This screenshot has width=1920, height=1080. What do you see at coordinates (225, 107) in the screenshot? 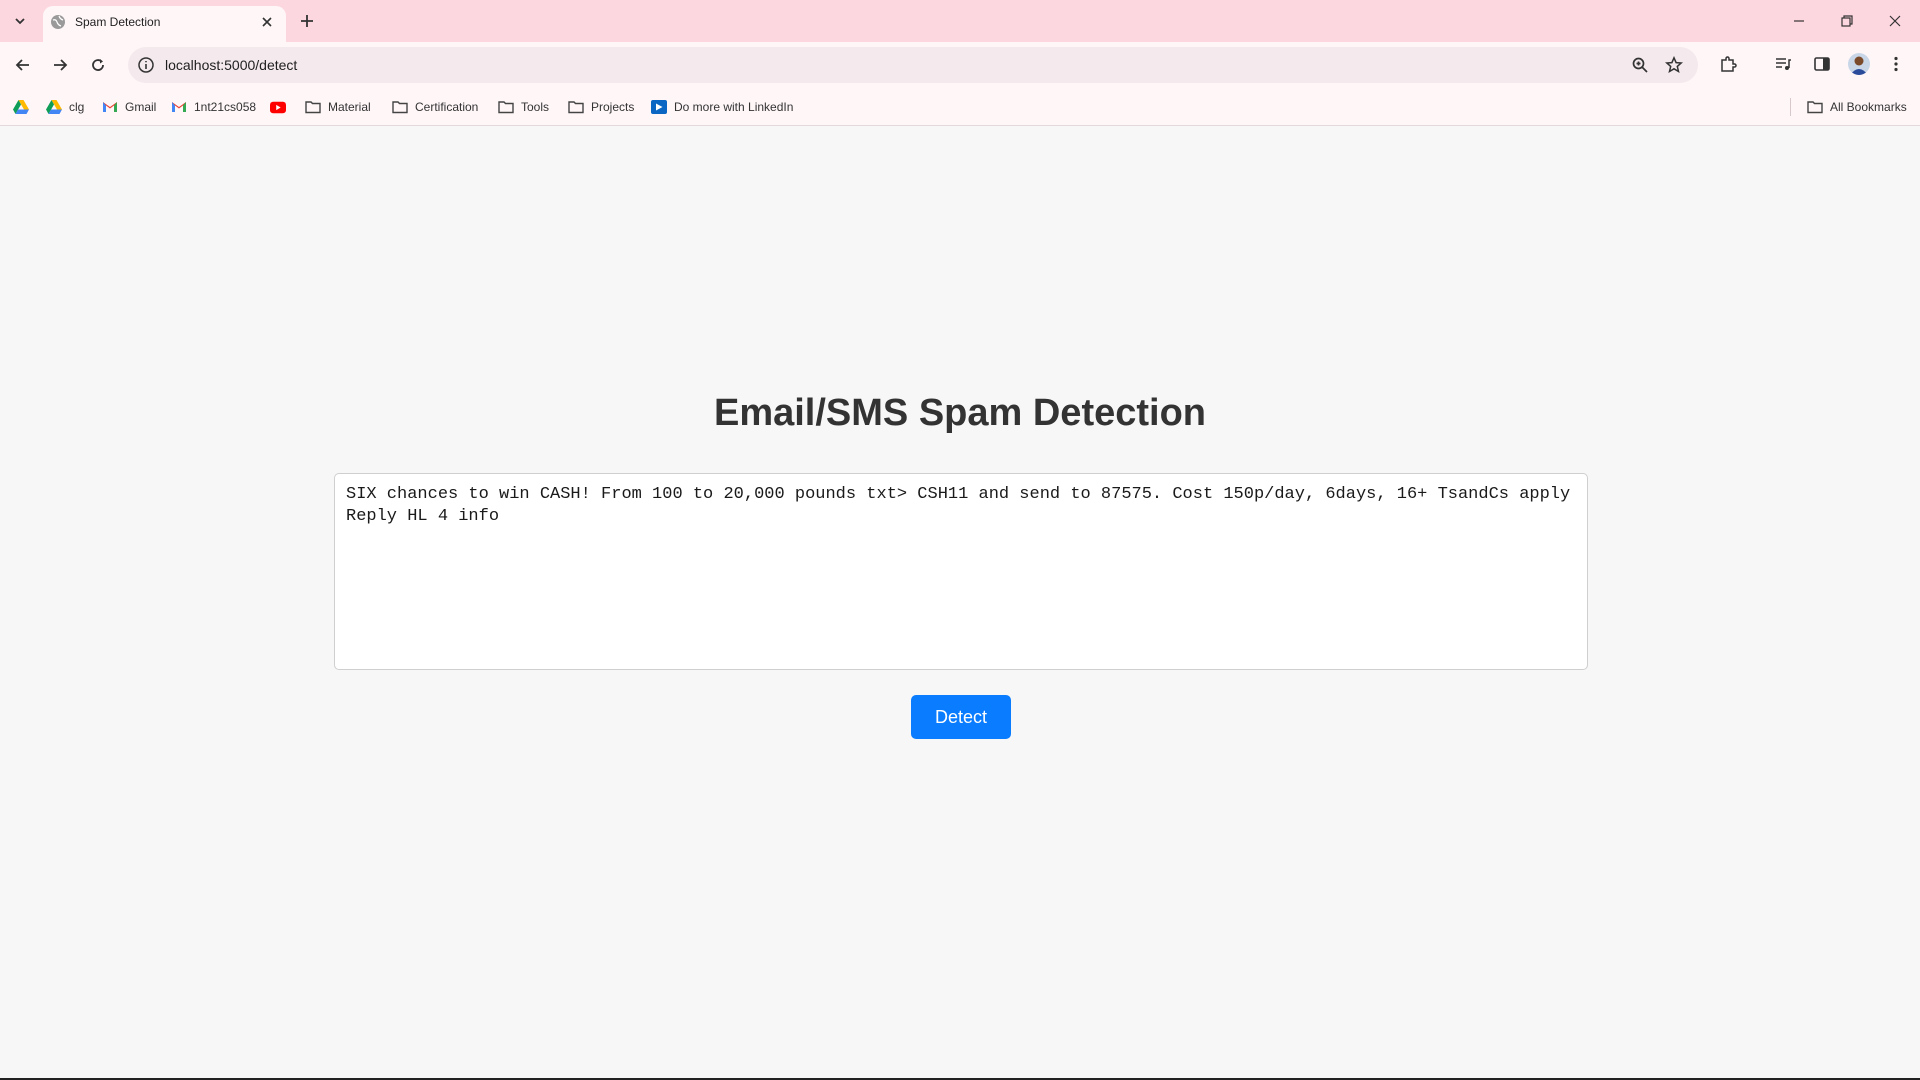
I see `bookmark-label: 1nt21cs058` at bounding box center [225, 107].